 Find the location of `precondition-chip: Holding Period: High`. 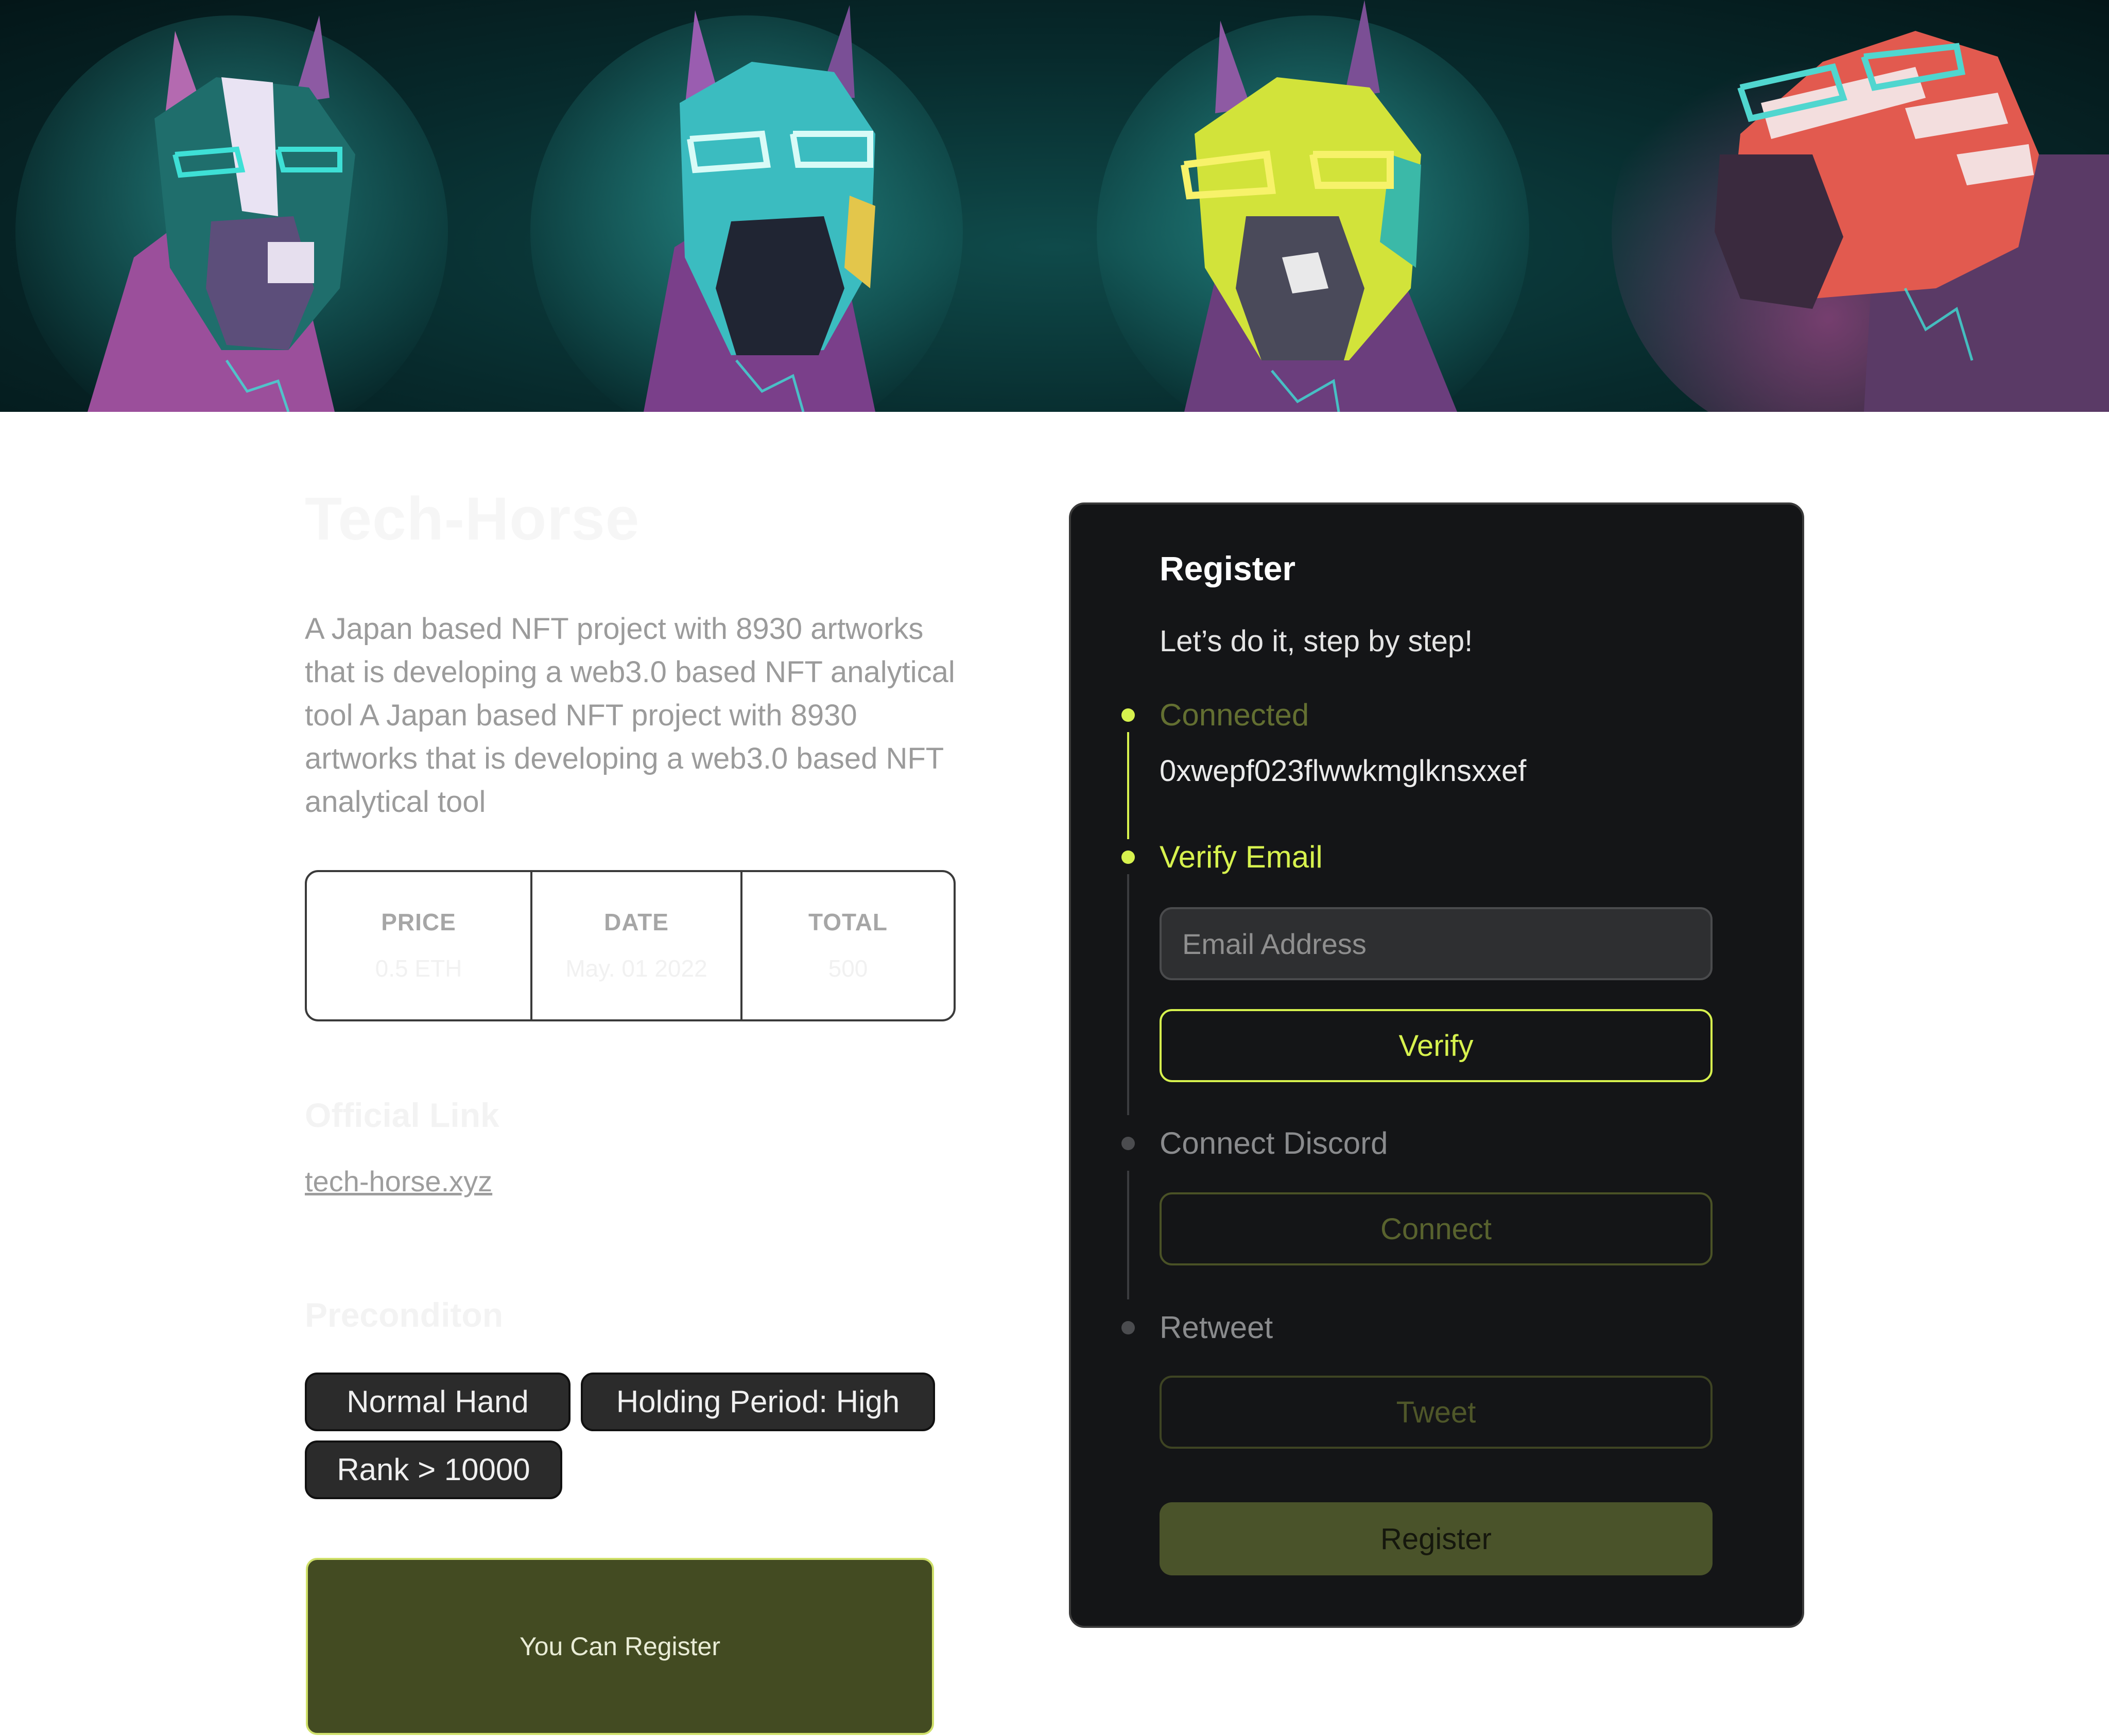

precondition-chip: Holding Period: High is located at coordinates (758, 1402).